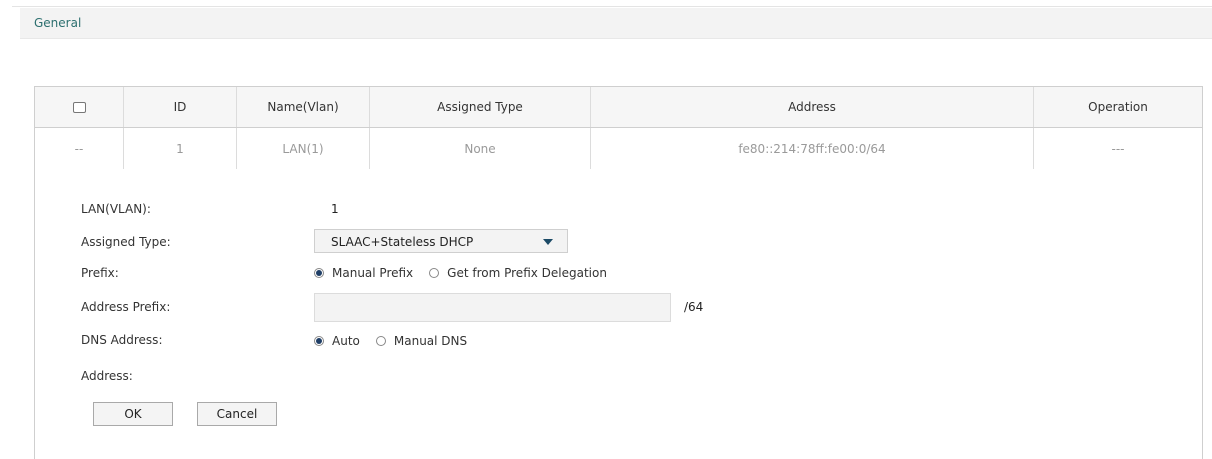 This screenshot has width=1212, height=459. Describe the element at coordinates (1118, 149) in the screenshot. I see `row-operation: ---` at that location.